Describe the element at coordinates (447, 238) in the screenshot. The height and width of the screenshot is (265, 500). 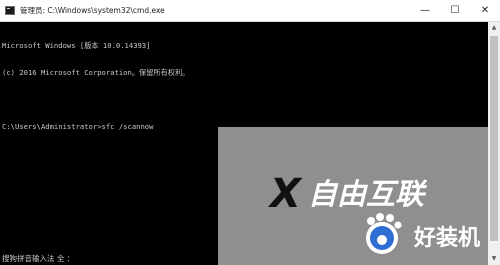
I see `logo-sub-text: 好装机` at that location.